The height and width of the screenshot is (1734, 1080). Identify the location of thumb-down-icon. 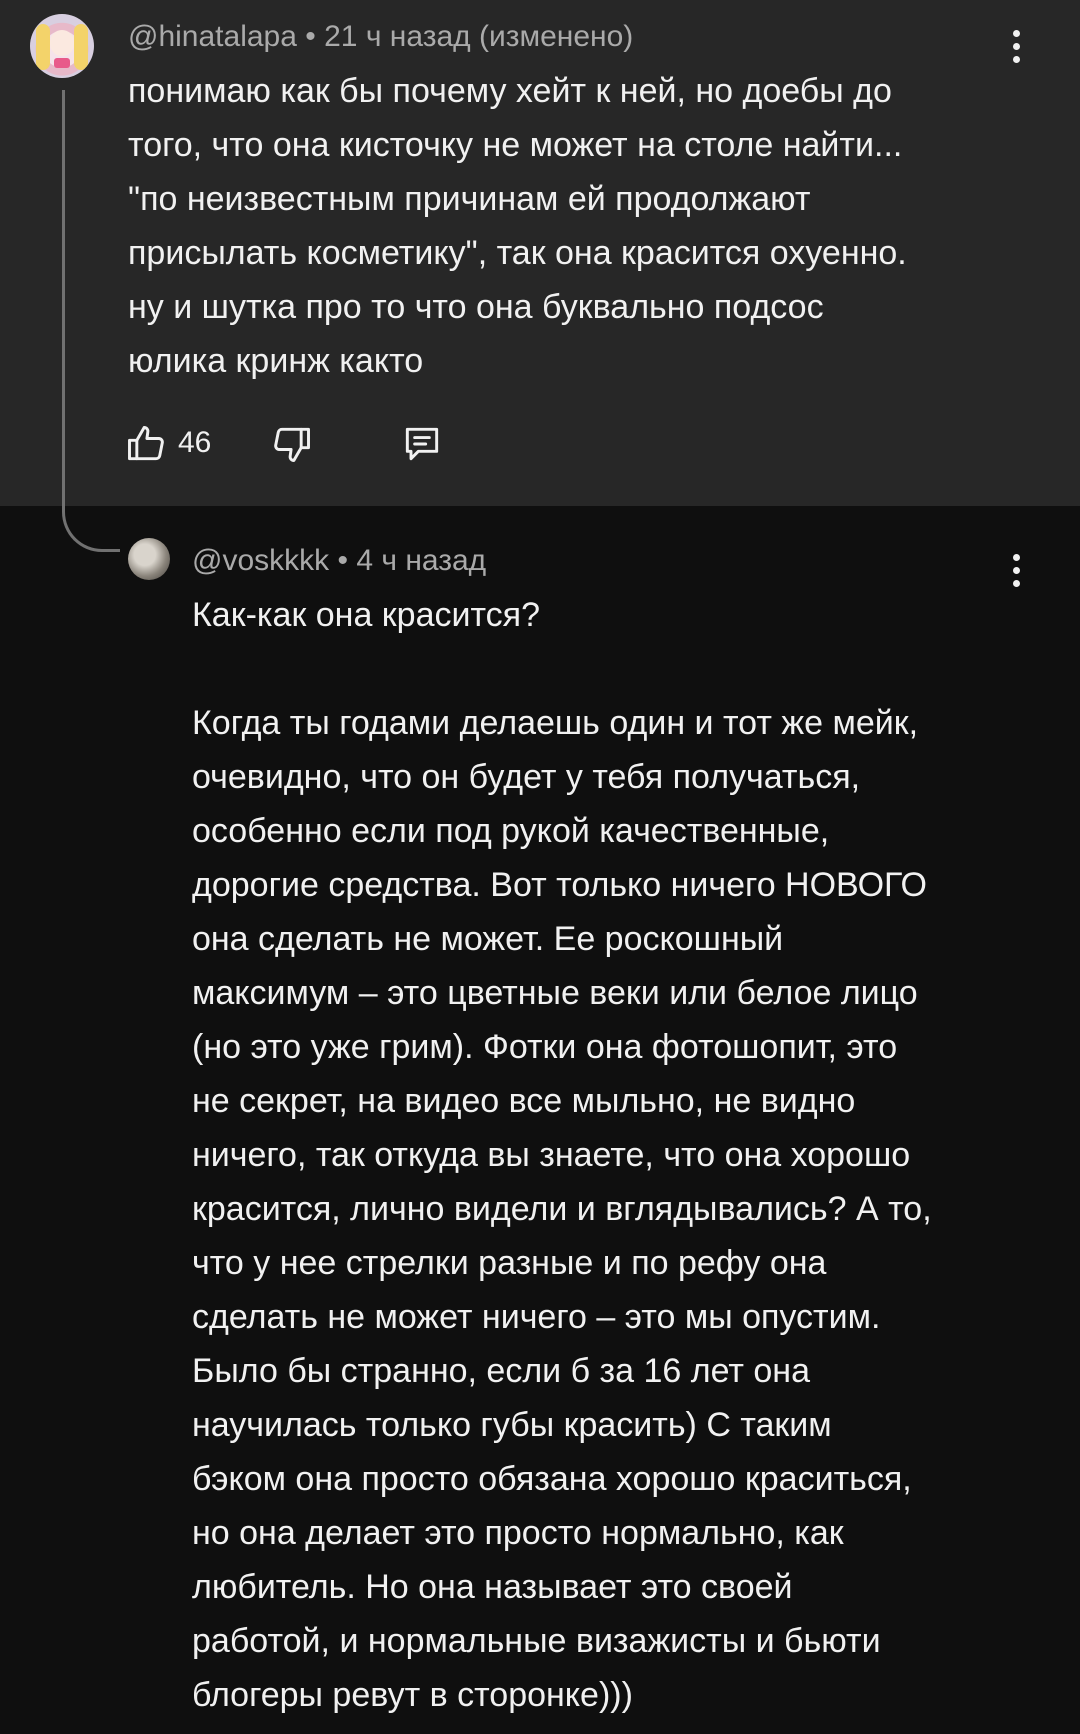
(292, 444).